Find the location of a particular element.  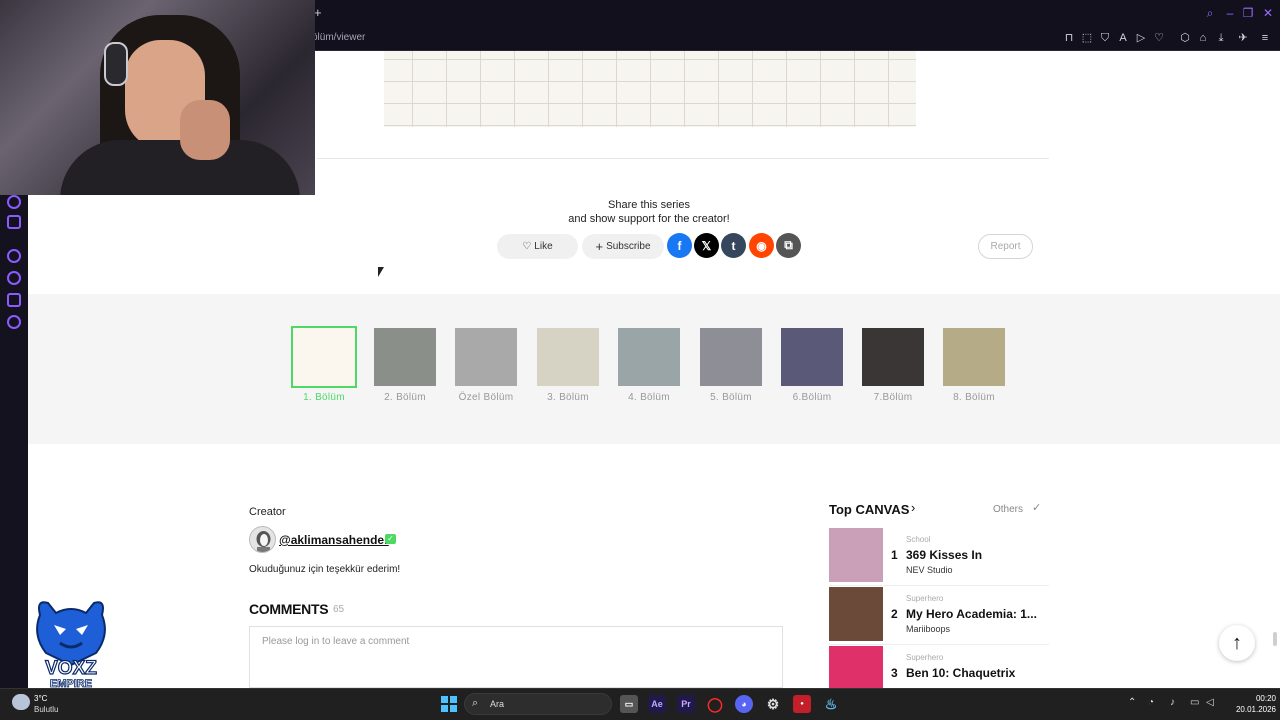

like-button: ♡ Like is located at coordinates (537, 246).